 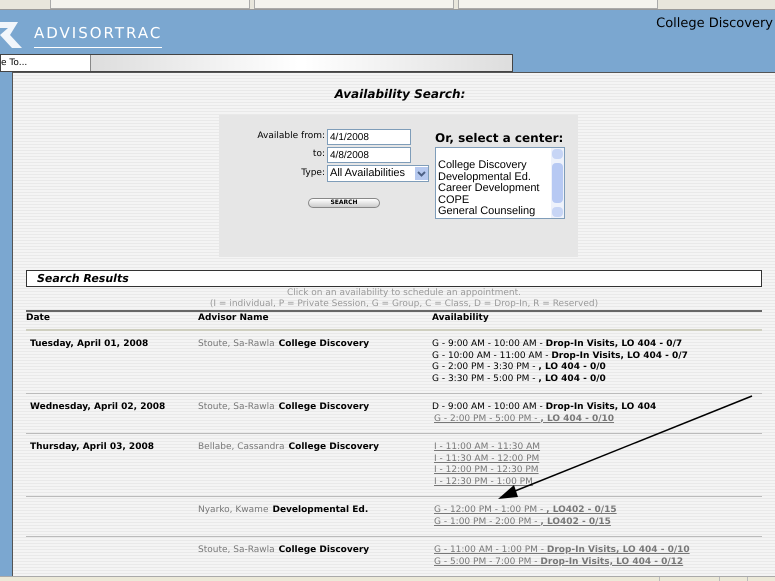 What do you see at coordinates (482, 482) in the screenshot?
I see `availability-link: I - 12:30 PM - 1:00 PM` at bounding box center [482, 482].